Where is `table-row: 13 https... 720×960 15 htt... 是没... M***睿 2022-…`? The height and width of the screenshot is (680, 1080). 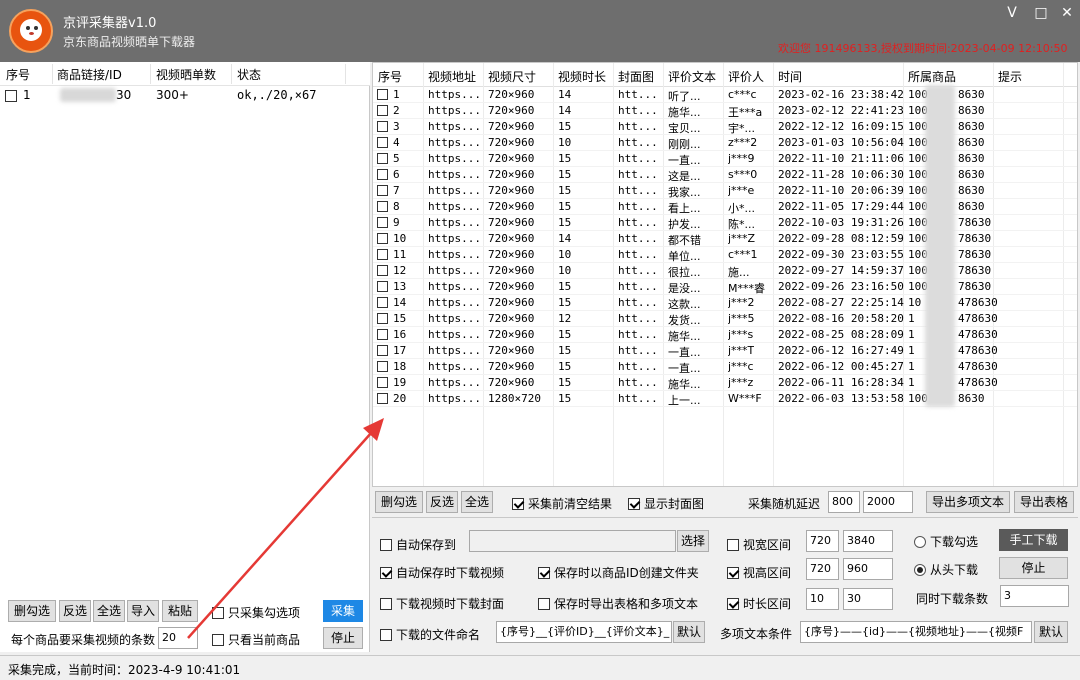
table-row: 13 https... 720×960 15 htt... 是没... M***睿 2022-… is located at coordinates (725, 287).